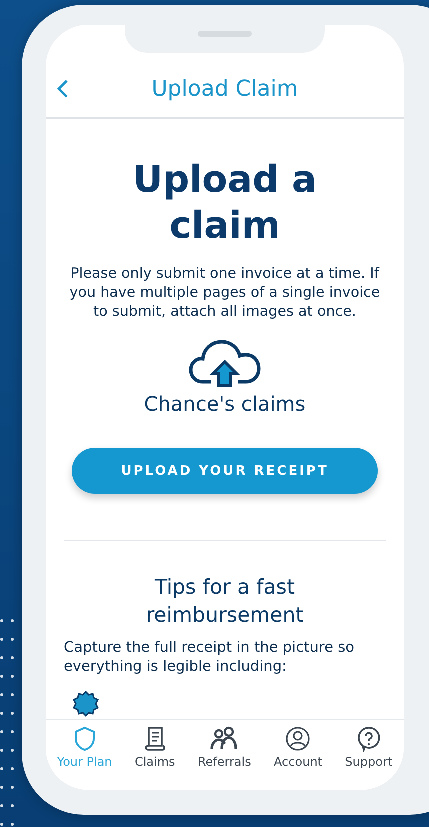 This screenshot has height=827, width=429. Describe the element at coordinates (369, 758) in the screenshot. I see `tab-item: Support` at that location.